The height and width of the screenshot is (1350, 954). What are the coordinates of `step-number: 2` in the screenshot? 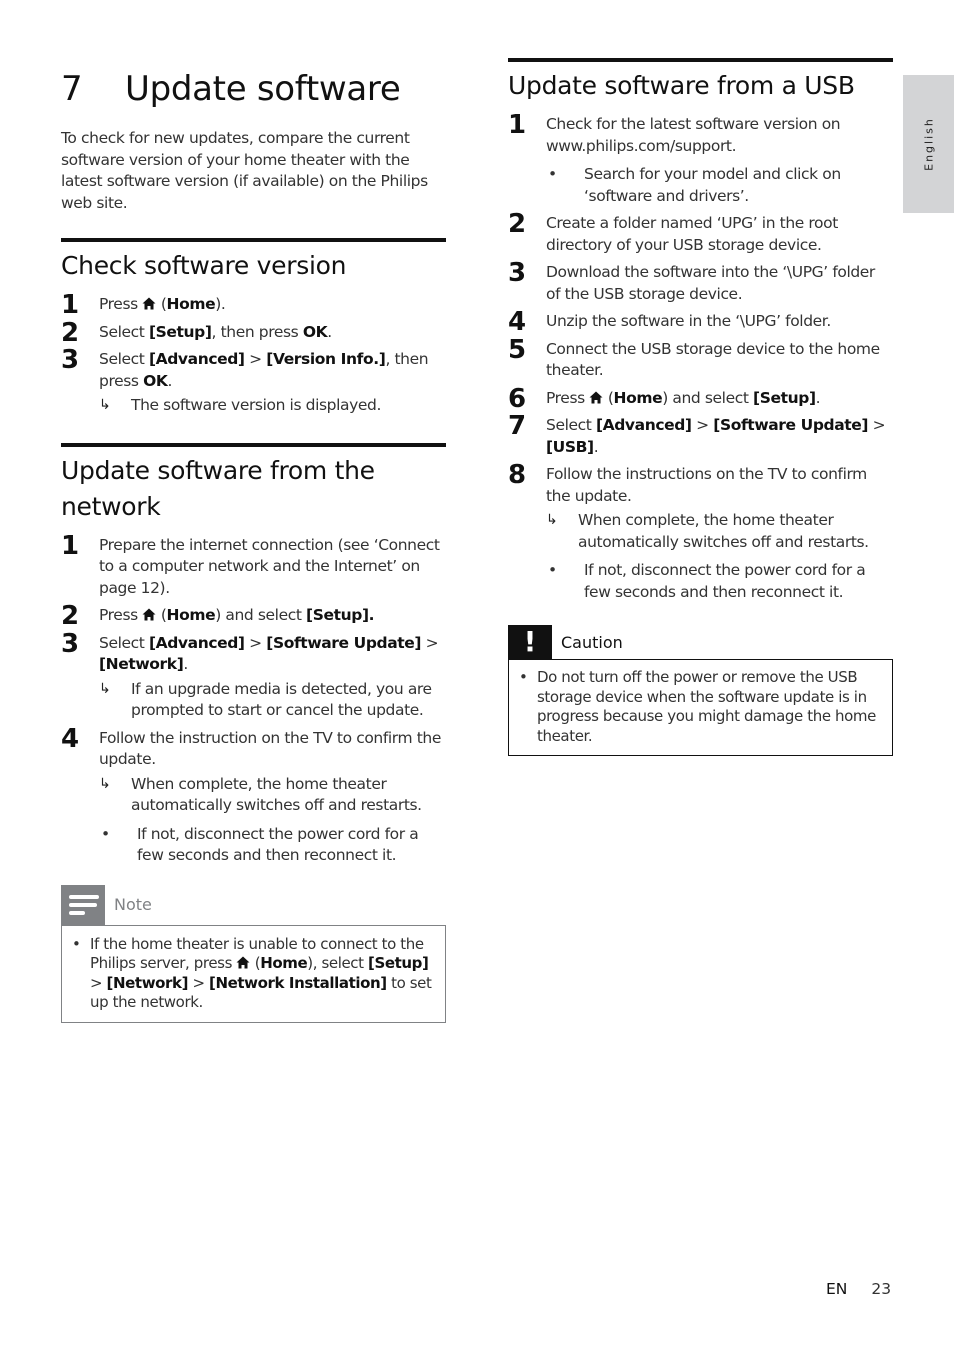 It's located at (517, 224).